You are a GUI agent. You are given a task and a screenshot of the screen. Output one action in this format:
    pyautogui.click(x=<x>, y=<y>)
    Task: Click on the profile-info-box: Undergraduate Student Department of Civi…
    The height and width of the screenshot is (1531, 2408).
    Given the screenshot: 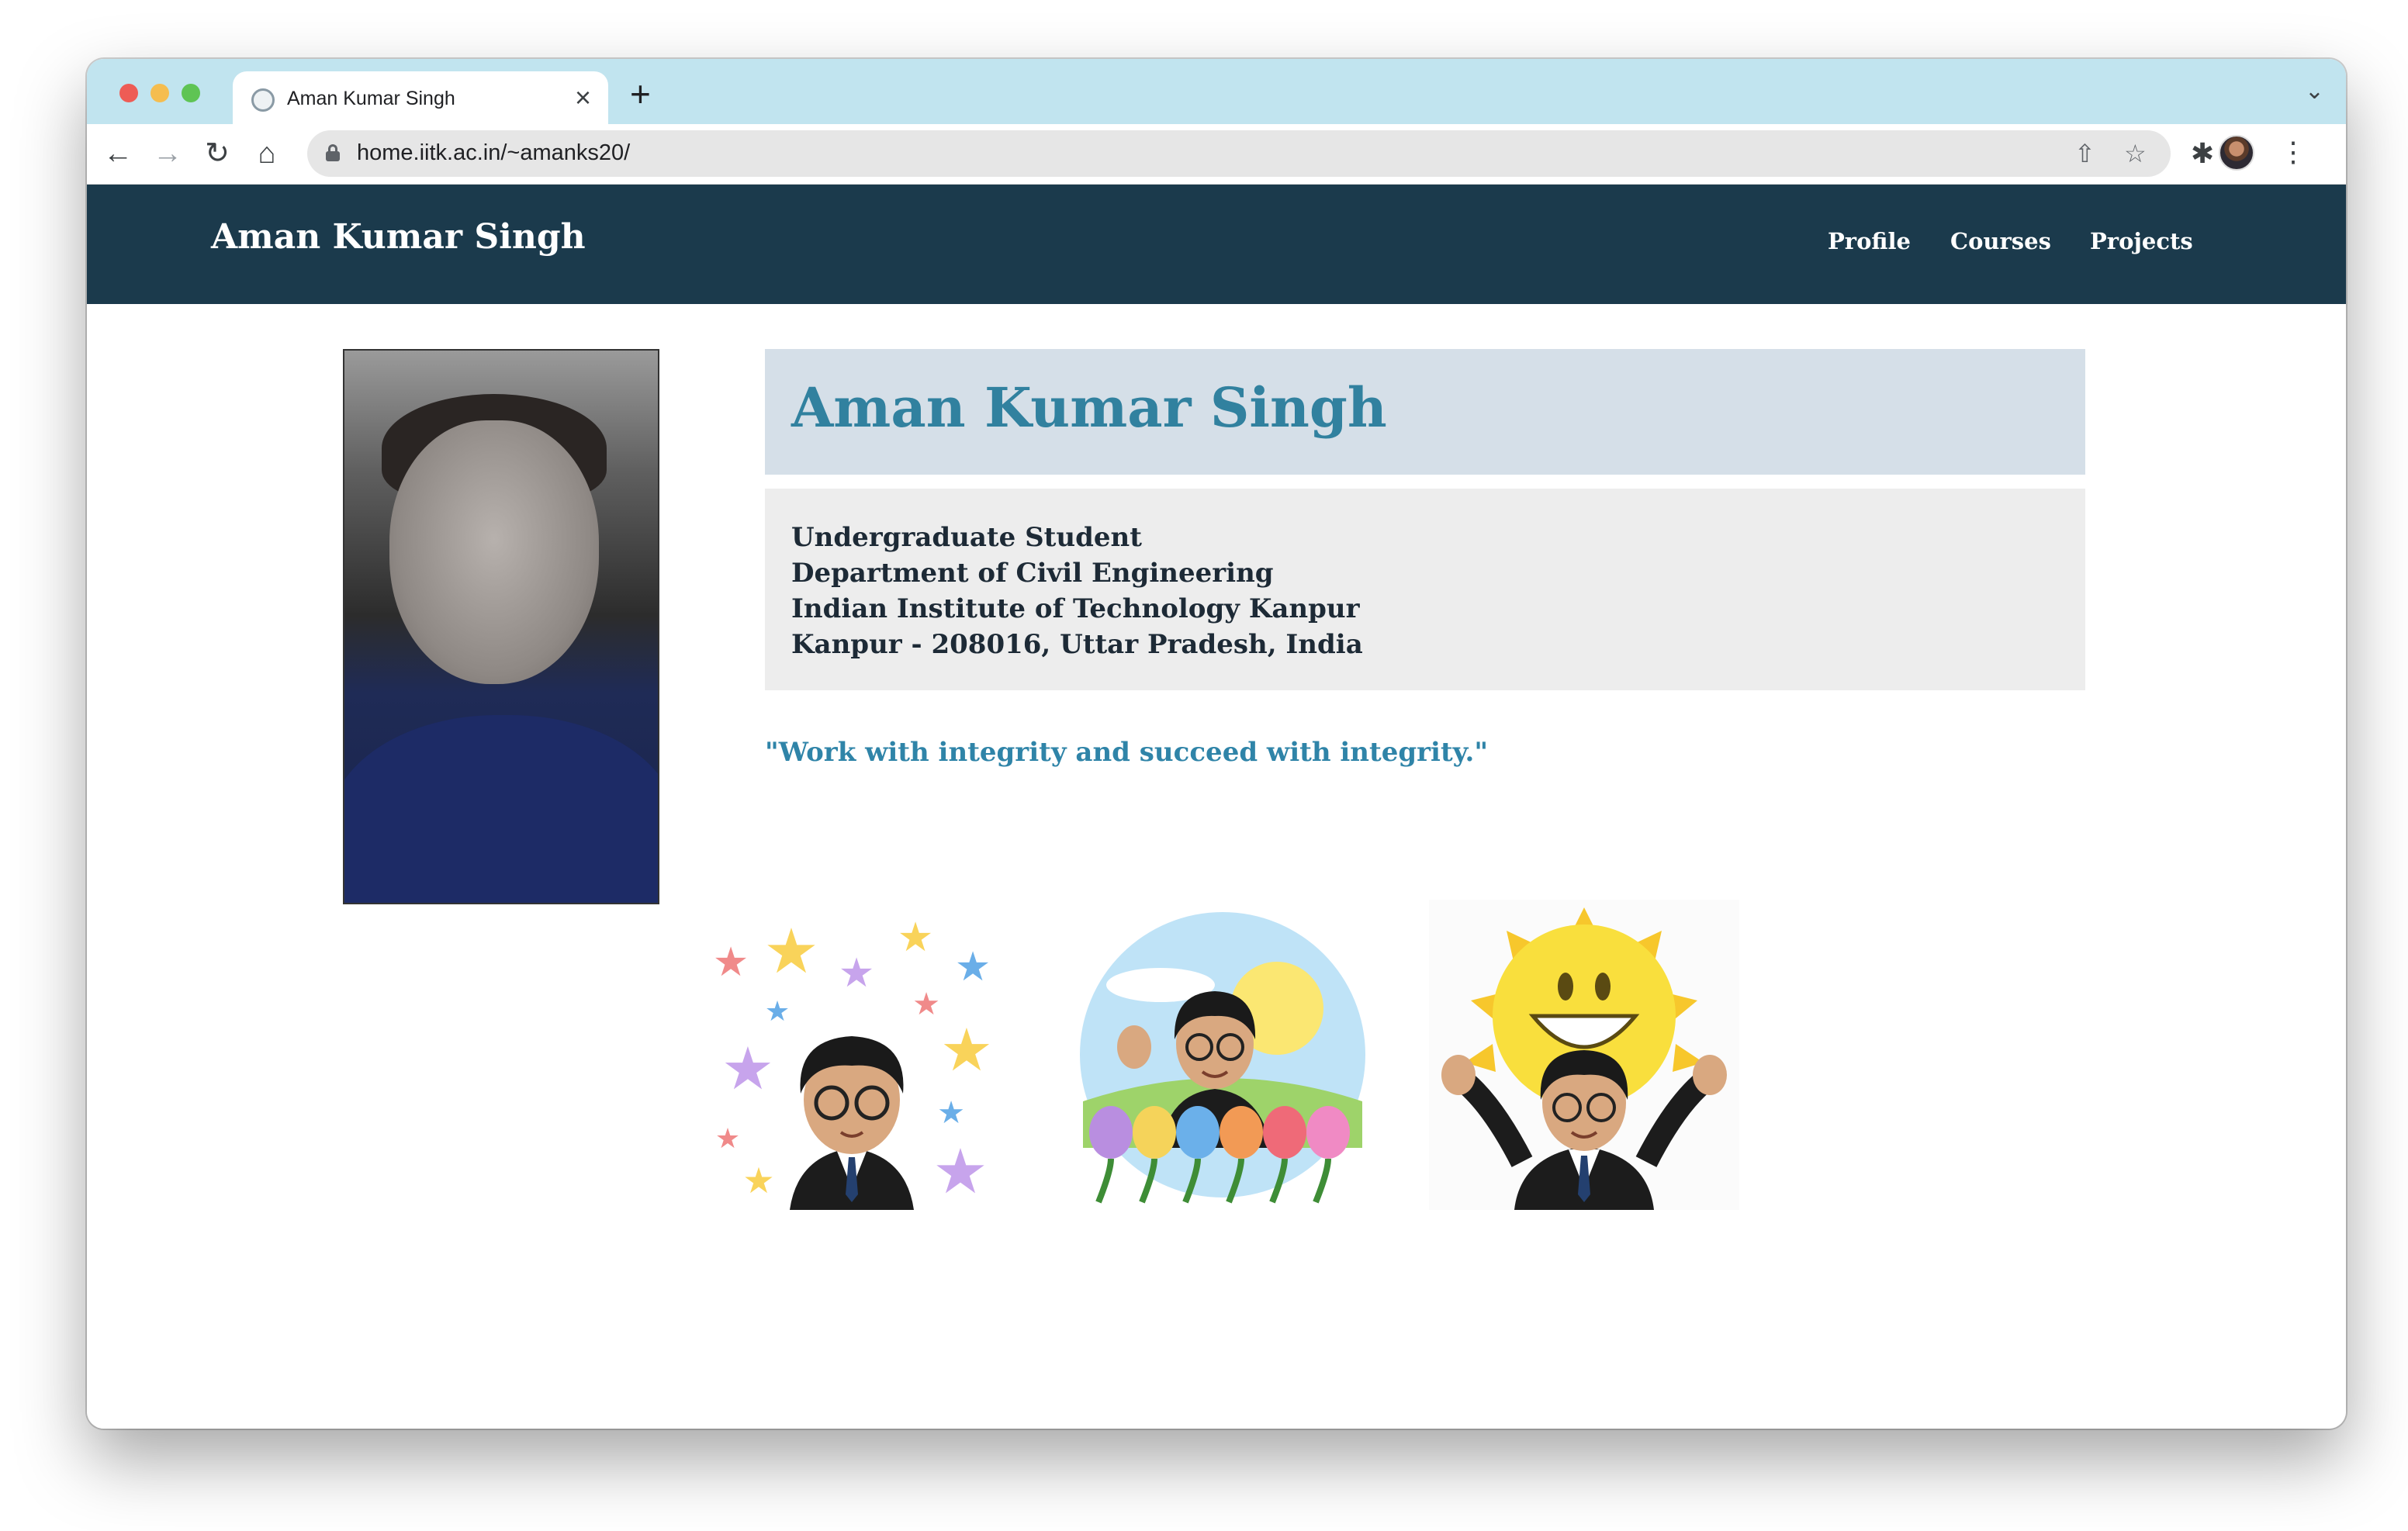 What is the action you would take?
    pyautogui.click(x=1425, y=589)
    